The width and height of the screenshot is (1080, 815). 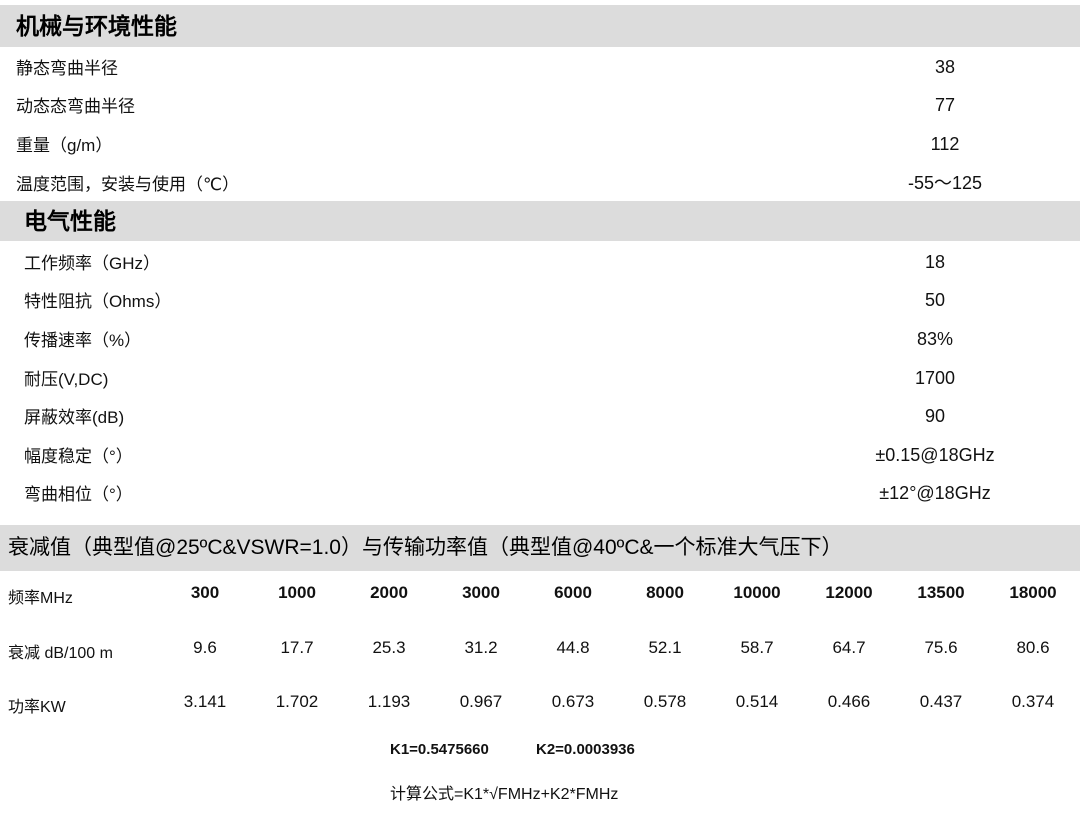 I want to click on spec-row: 屏蔽效率(dB) 90, so click(x=540, y=418).